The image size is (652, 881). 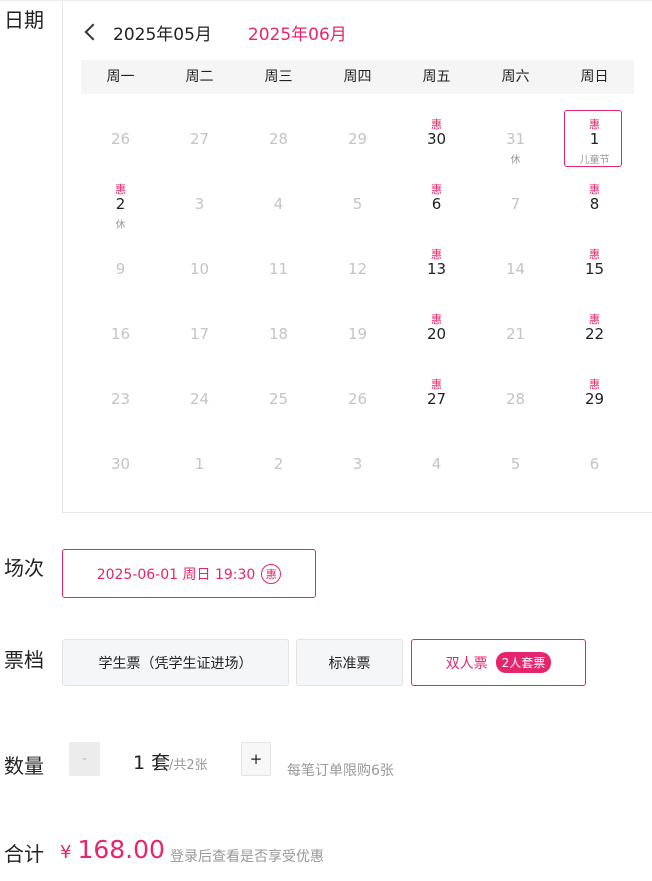 I want to click on tier-couple-button: 双人票 2人套票, so click(x=498, y=662).